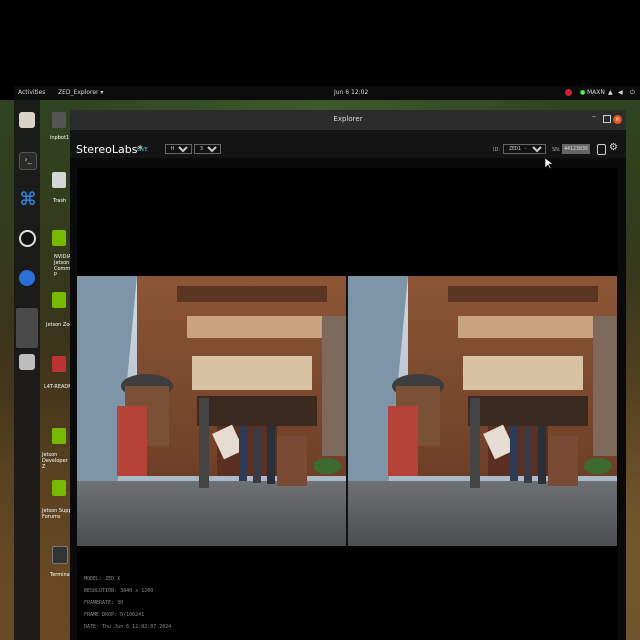 This screenshot has height=640, width=640. Describe the element at coordinates (178, 149) in the screenshot. I see `resolution-select: HD1200` at that location.